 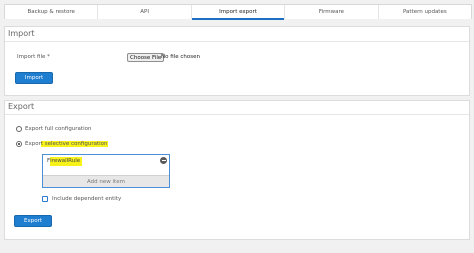 What do you see at coordinates (146, 57) in the screenshot?
I see `choose-file-button: Choose File` at bounding box center [146, 57].